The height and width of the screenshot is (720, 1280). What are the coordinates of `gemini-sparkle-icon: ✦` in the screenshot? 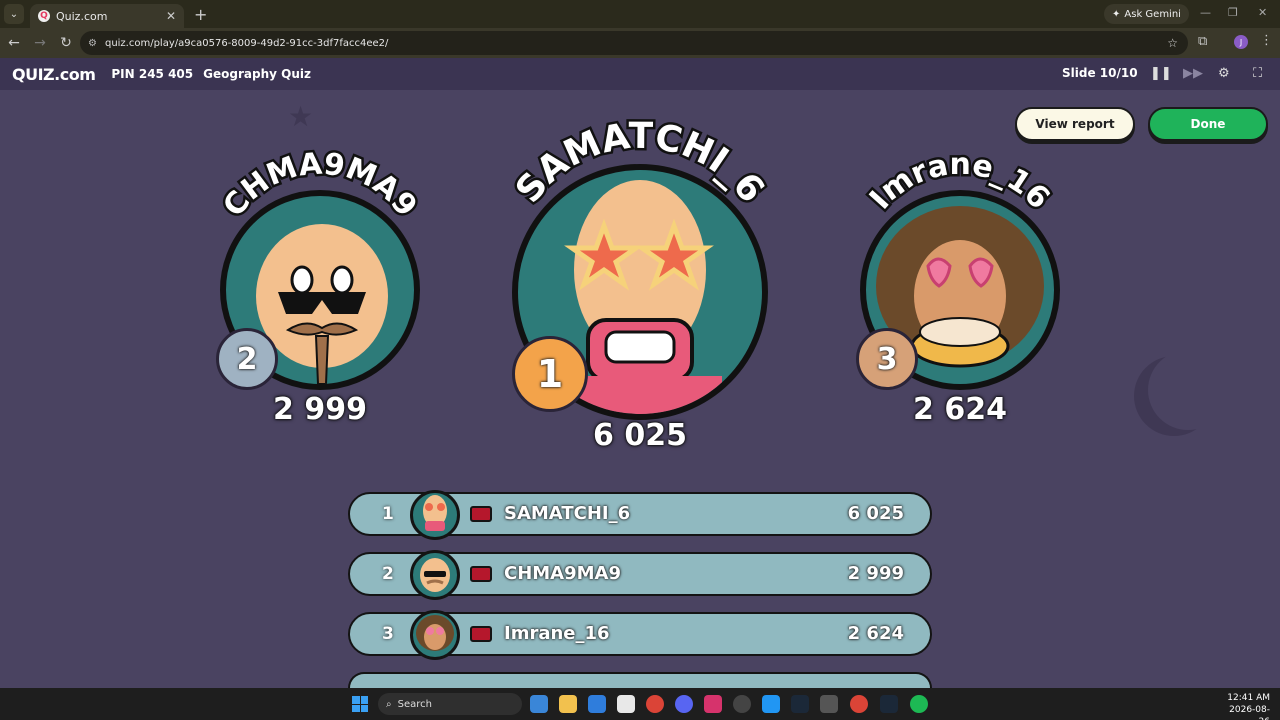 It's located at (1116, 14).